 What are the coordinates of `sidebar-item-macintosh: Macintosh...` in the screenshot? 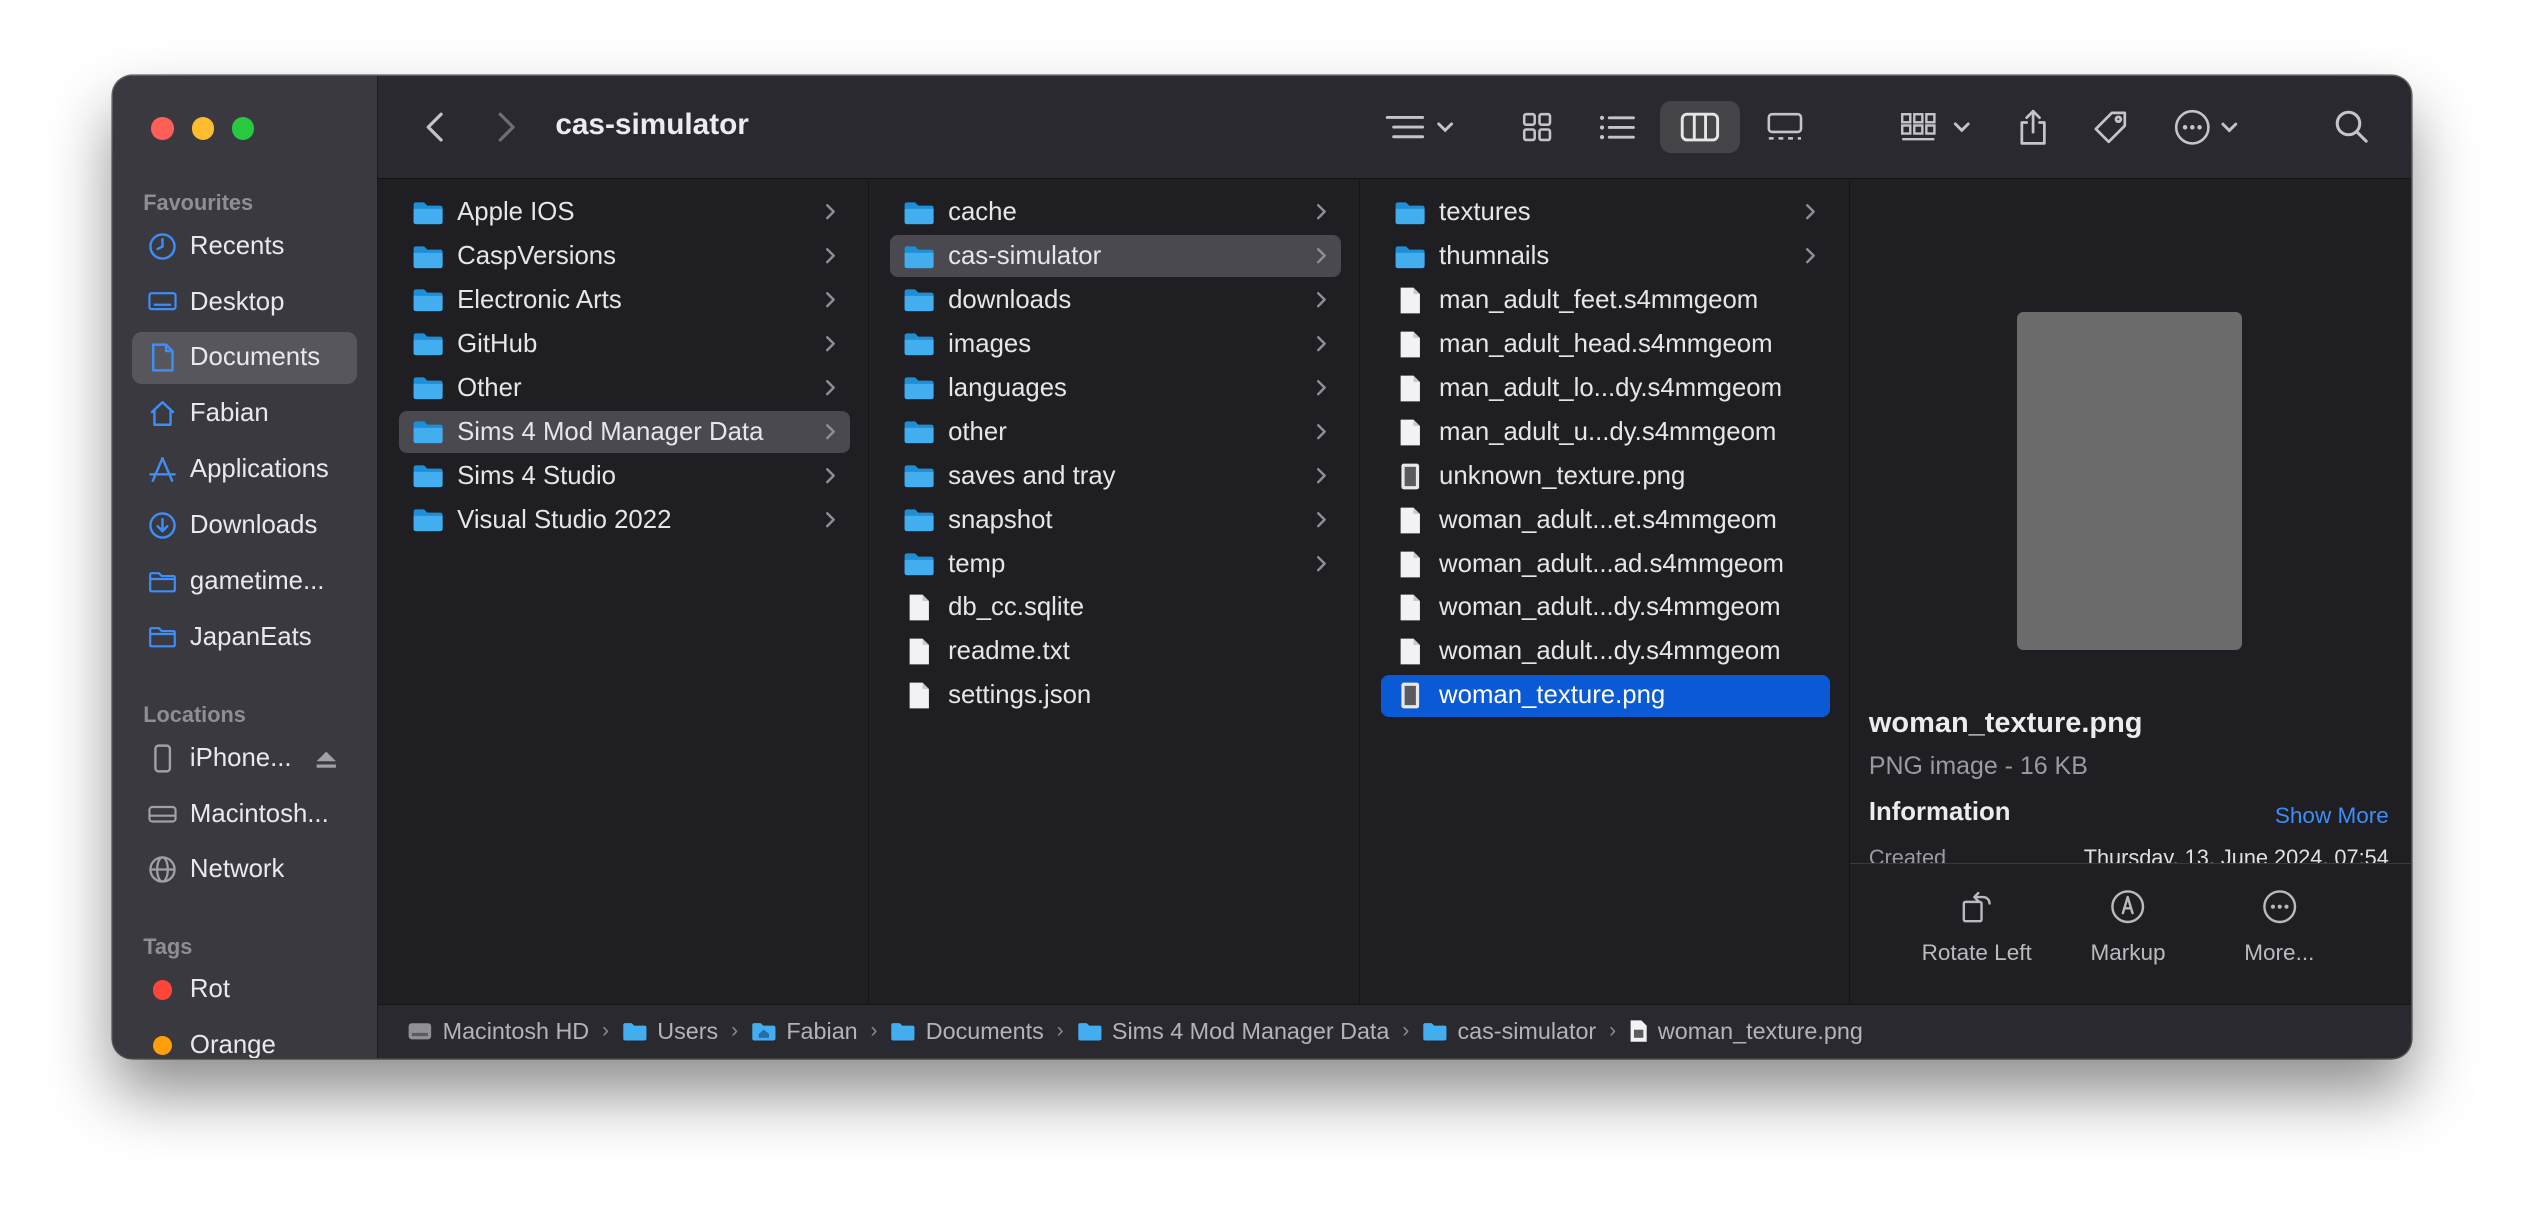 It's located at (244, 814).